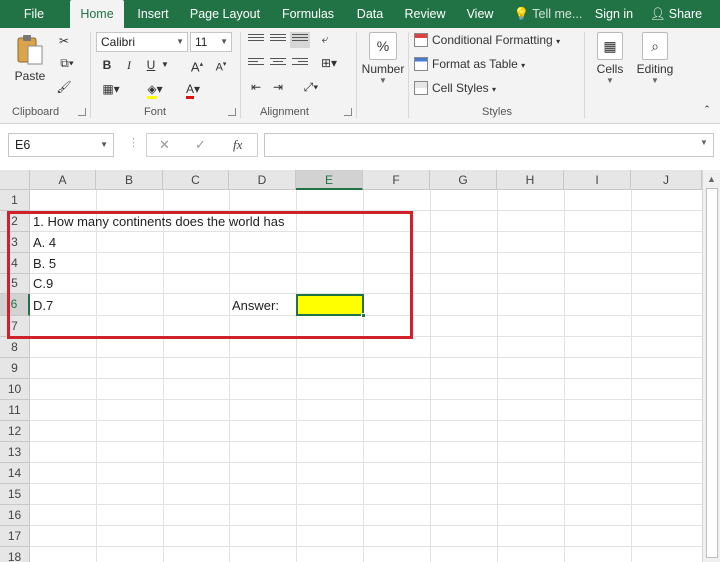 Image resolution: width=720 pixels, height=562 pixels. What do you see at coordinates (151, 65) in the screenshot?
I see `underline-button: U` at bounding box center [151, 65].